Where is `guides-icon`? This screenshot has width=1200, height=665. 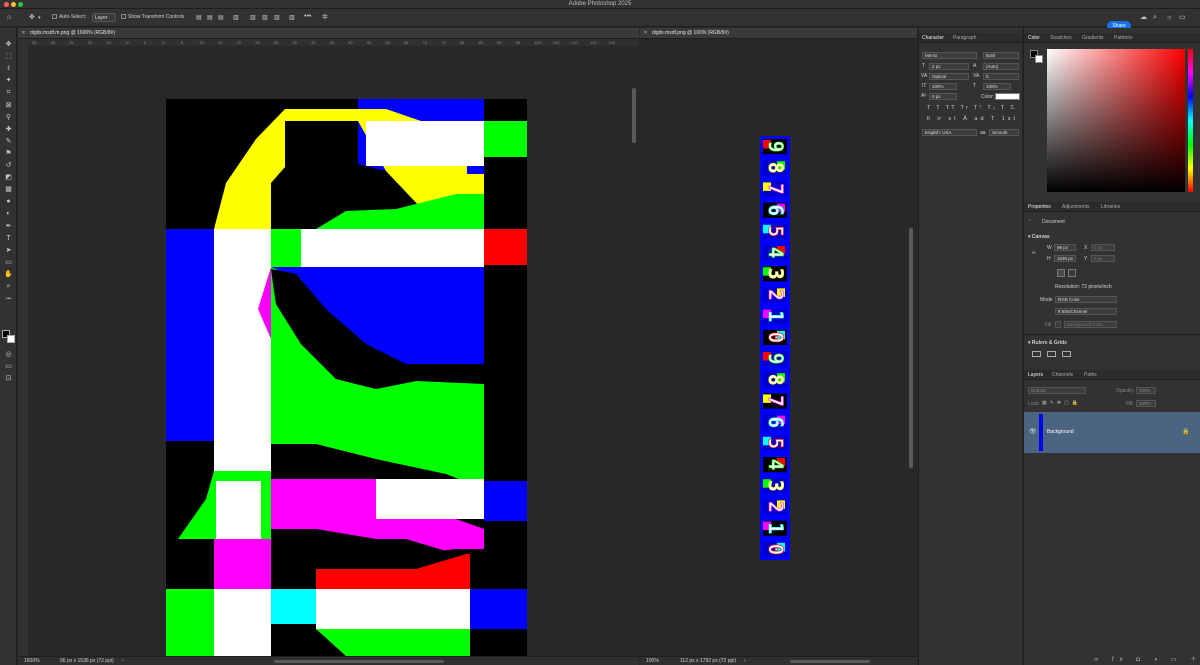 guides-icon is located at coordinates (1066, 354).